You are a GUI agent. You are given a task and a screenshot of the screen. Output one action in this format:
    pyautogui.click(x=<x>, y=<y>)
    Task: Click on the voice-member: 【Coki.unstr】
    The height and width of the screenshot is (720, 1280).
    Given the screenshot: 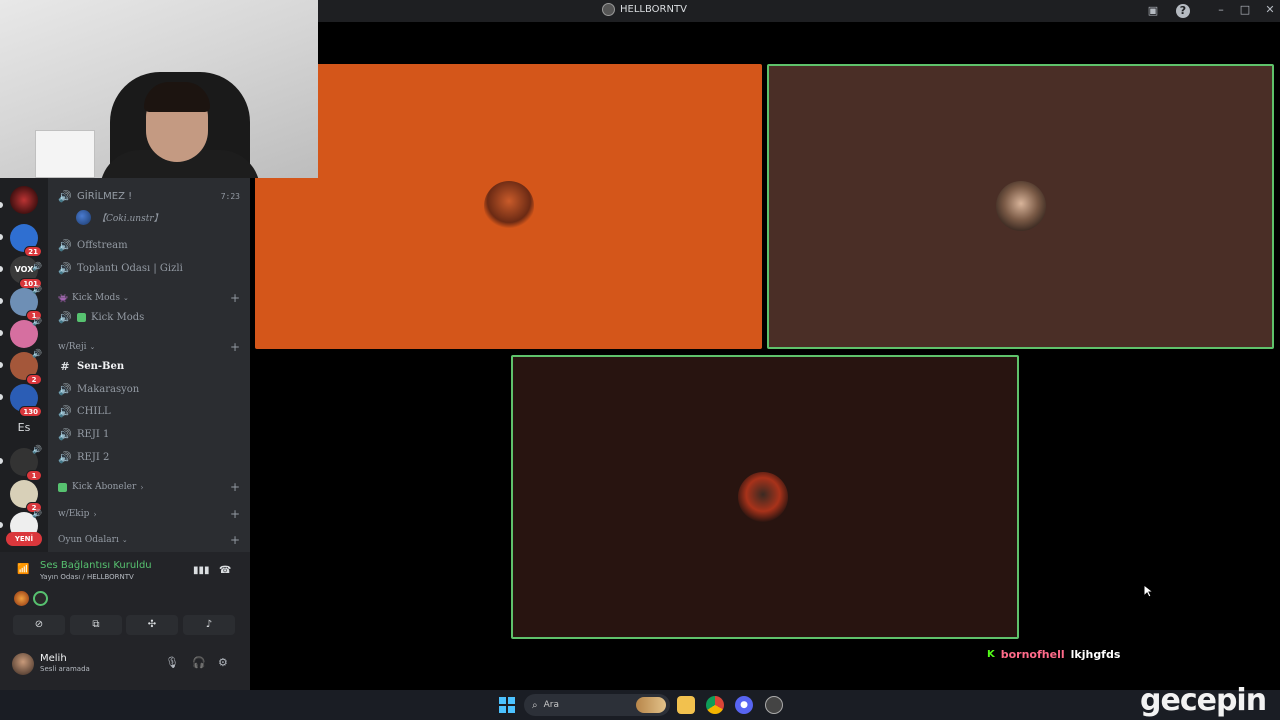 What is the action you would take?
    pyautogui.click(x=119, y=217)
    